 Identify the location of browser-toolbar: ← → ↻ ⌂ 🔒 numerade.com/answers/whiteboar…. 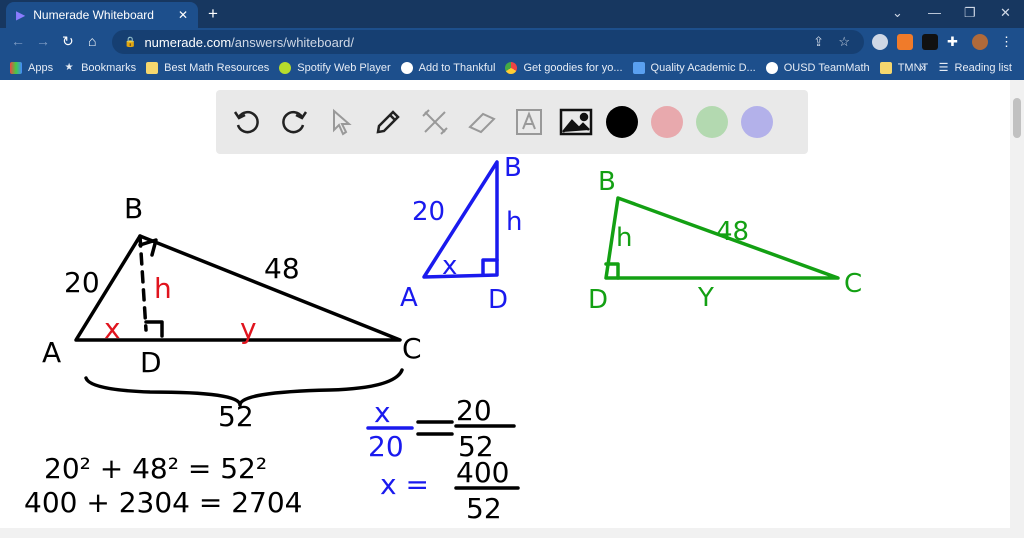
(512, 42).